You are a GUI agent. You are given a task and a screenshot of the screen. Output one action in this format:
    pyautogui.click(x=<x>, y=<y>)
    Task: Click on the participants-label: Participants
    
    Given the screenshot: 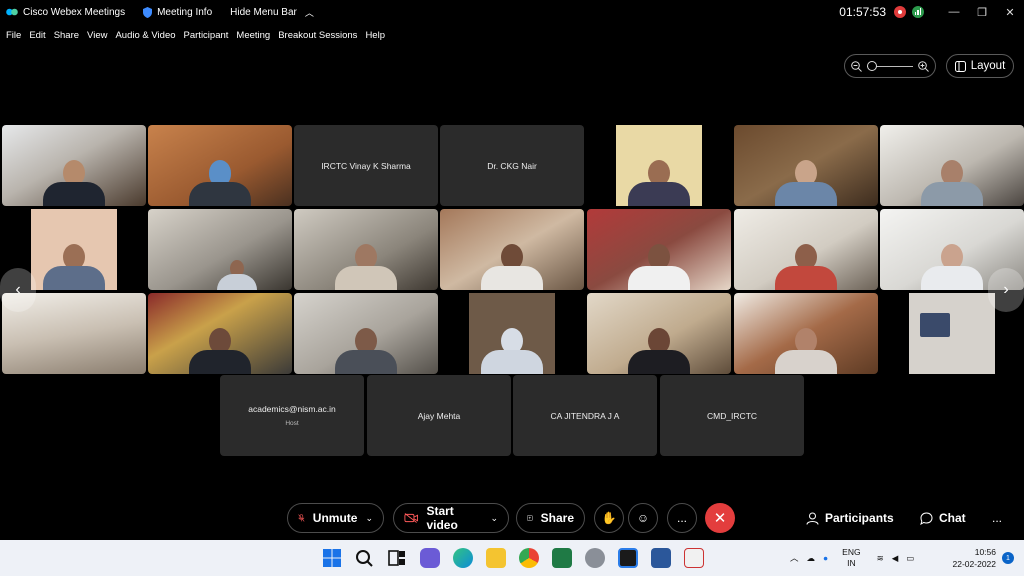 What is the action you would take?
    pyautogui.click(x=859, y=518)
    